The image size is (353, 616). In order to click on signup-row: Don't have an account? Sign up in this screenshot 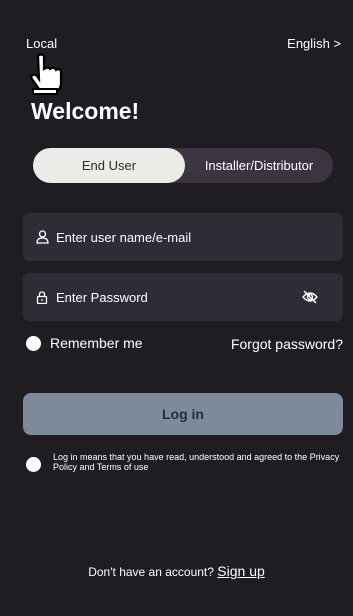, I will do `click(176, 571)`.